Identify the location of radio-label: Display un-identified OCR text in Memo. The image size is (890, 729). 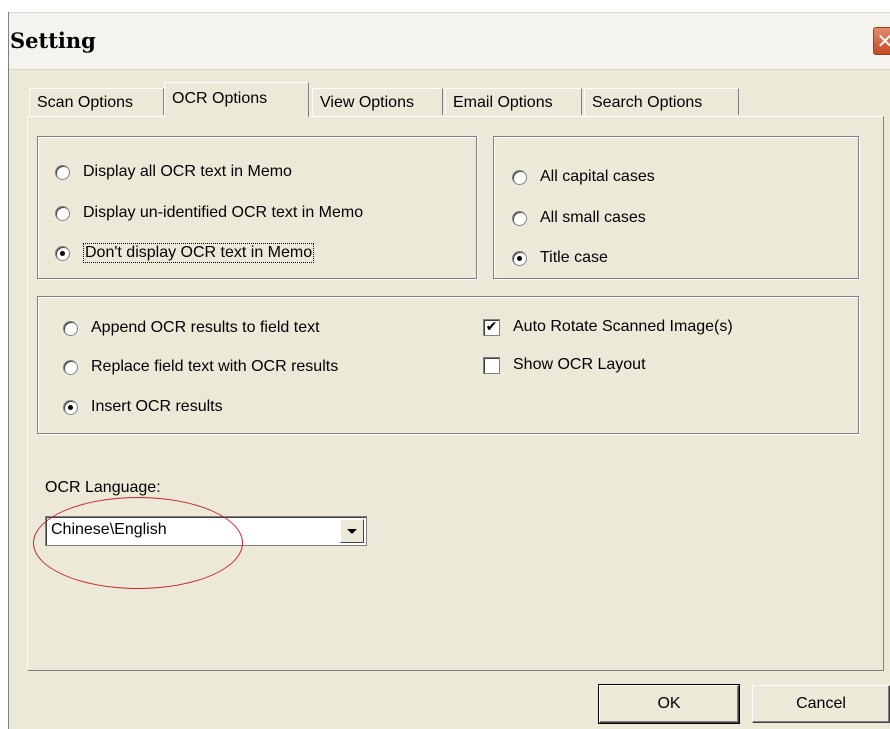
(223, 212).